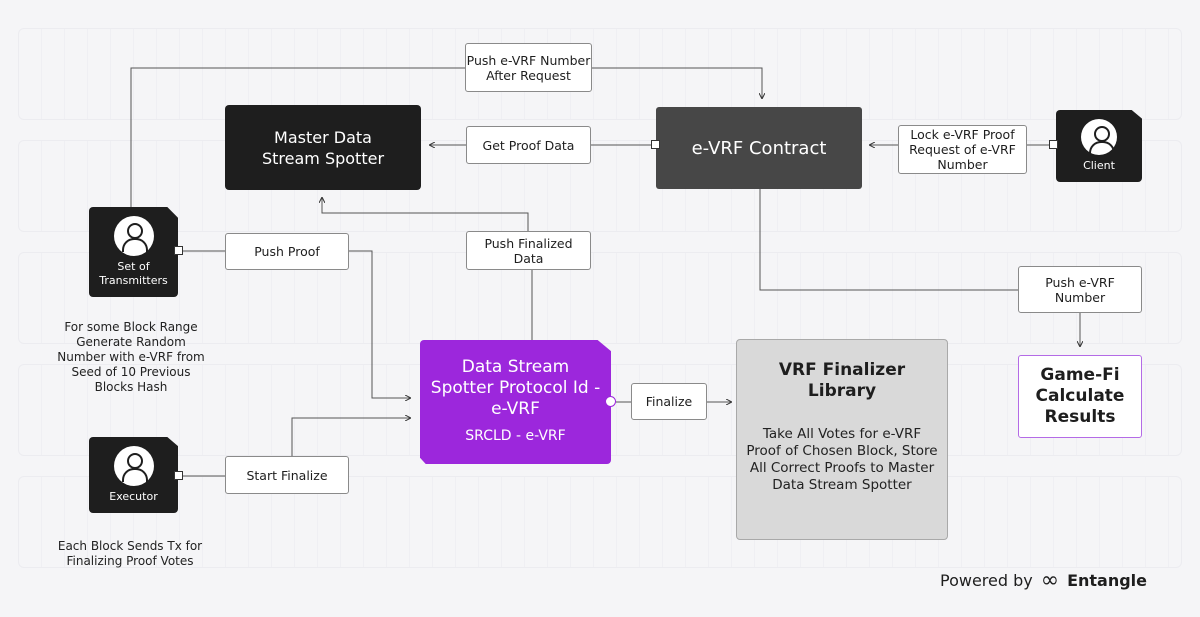 Image resolution: width=1200 pixels, height=617 pixels. I want to click on brand-name: Entangle, so click(1107, 580).